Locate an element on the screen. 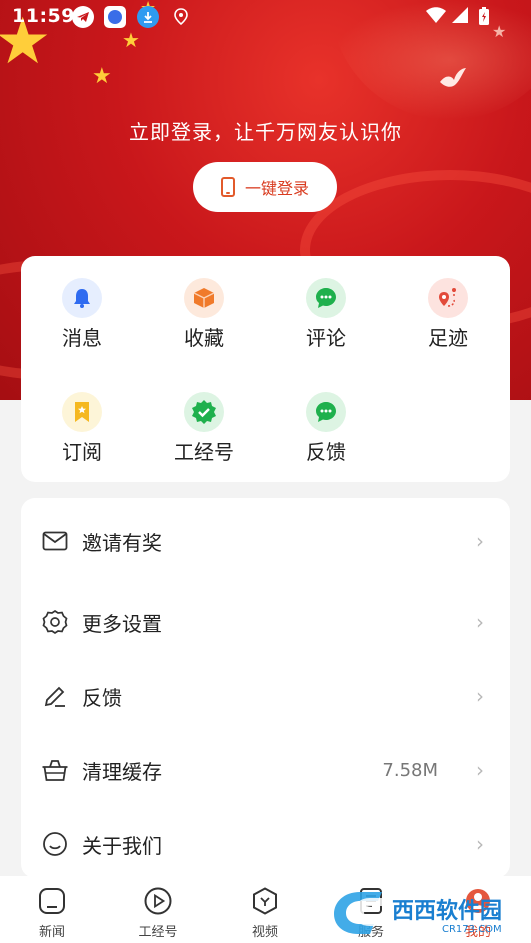  home-icon is located at coordinates (52, 901).